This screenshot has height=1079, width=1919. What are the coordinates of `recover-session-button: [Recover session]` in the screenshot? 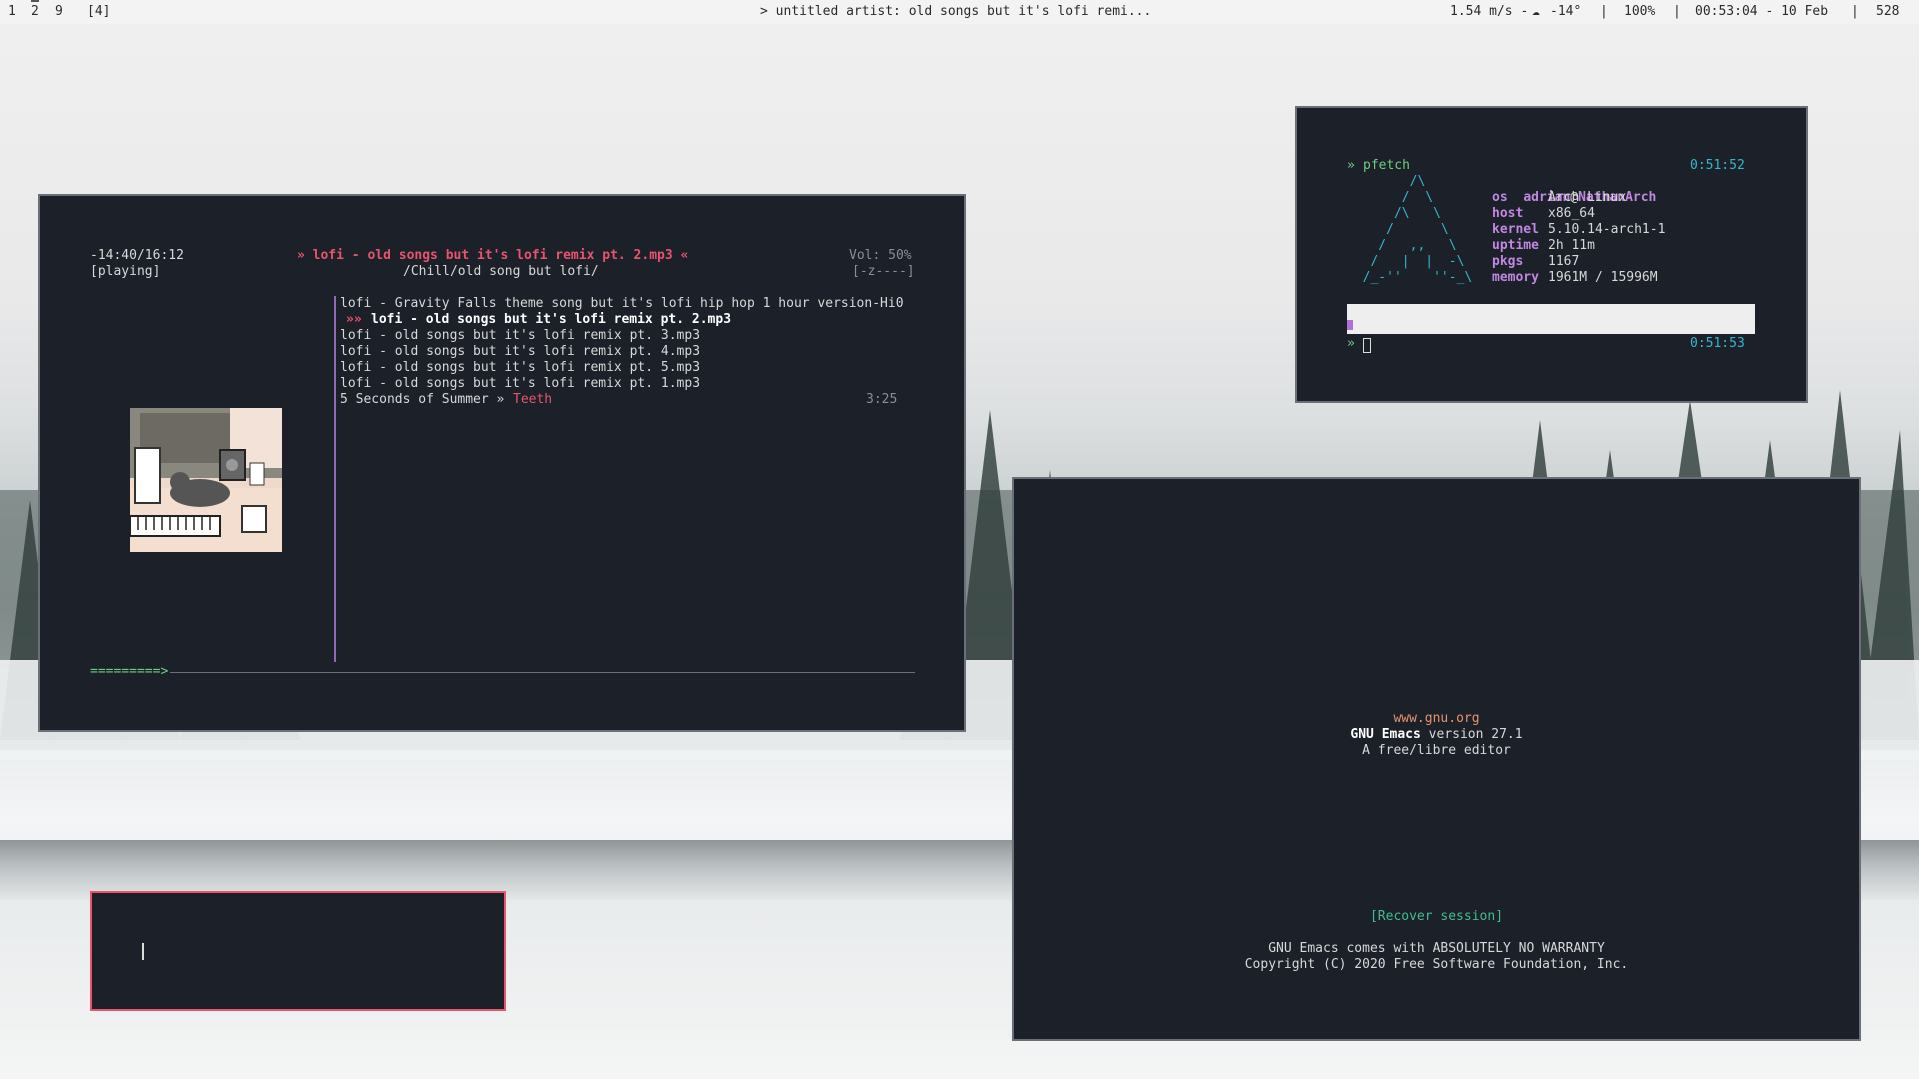 It's located at (1436, 916).